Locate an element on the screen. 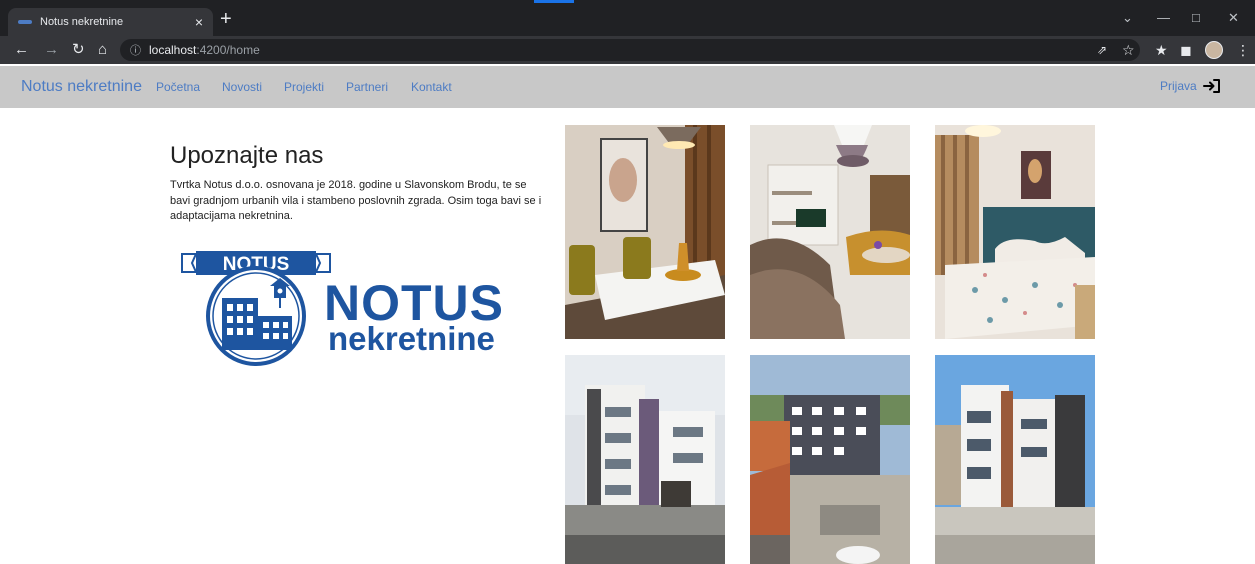  nav-link-projekti: Projekti is located at coordinates (304, 87).